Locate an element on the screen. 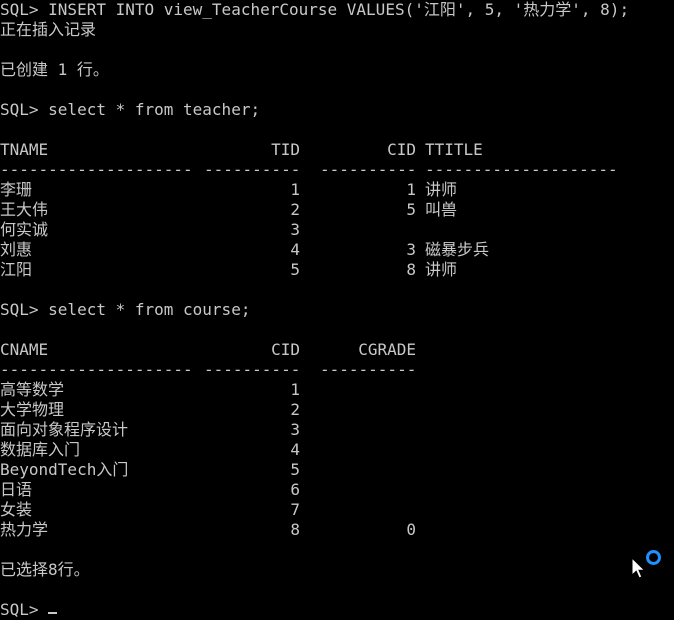 Image resolution: width=674 pixels, height=620 pixels. cell-tid: 2 is located at coordinates (295, 209).